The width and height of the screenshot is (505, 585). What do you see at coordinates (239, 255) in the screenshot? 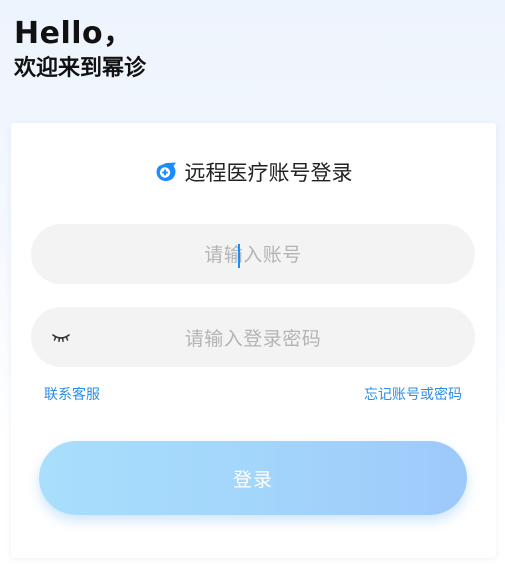
I see `text-caret` at bounding box center [239, 255].